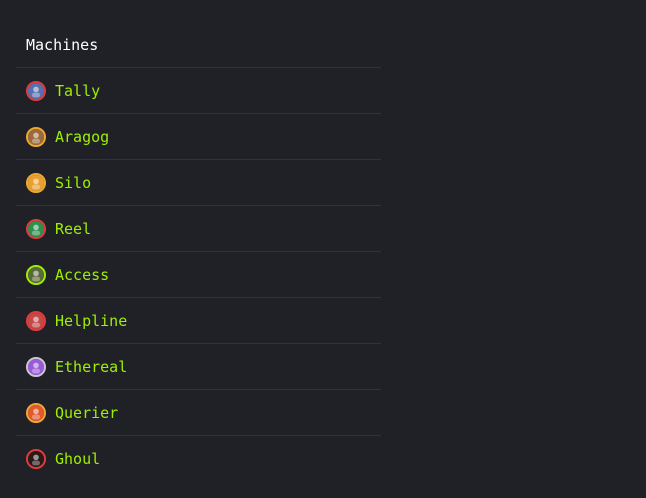 The width and height of the screenshot is (646, 498). I want to click on machine-row: Tally, so click(198, 91).